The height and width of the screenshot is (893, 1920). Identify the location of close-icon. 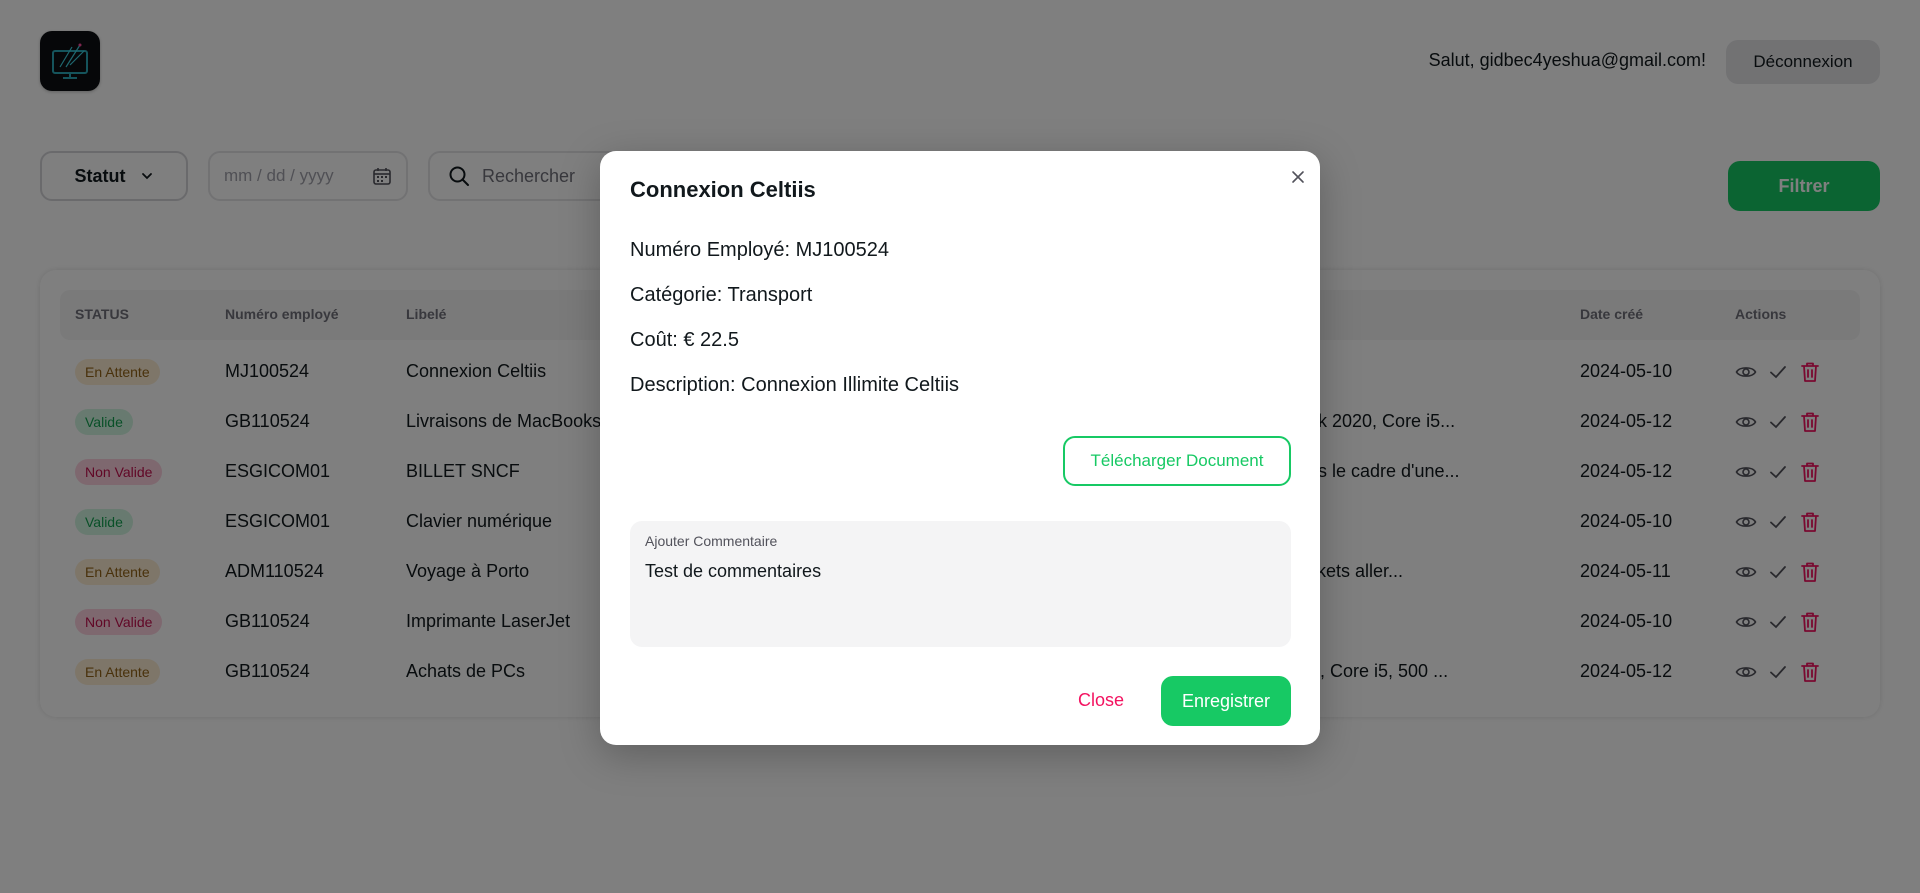
(1298, 177).